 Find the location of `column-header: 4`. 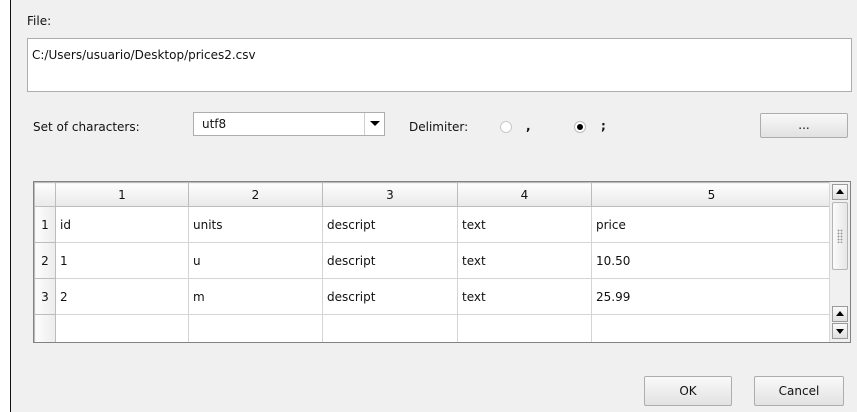

column-header: 4 is located at coordinates (524, 194).